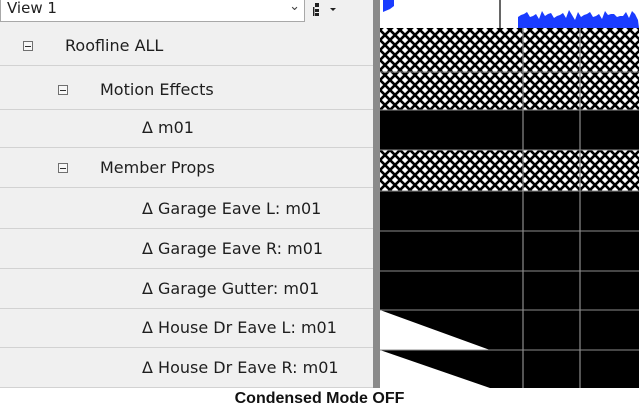 This screenshot has height=417, width=639. Describe the element at coordinates (239, 327) in the screenshot. I see `tree-row-label: Δ House Dr Eave L: m01` at that location.